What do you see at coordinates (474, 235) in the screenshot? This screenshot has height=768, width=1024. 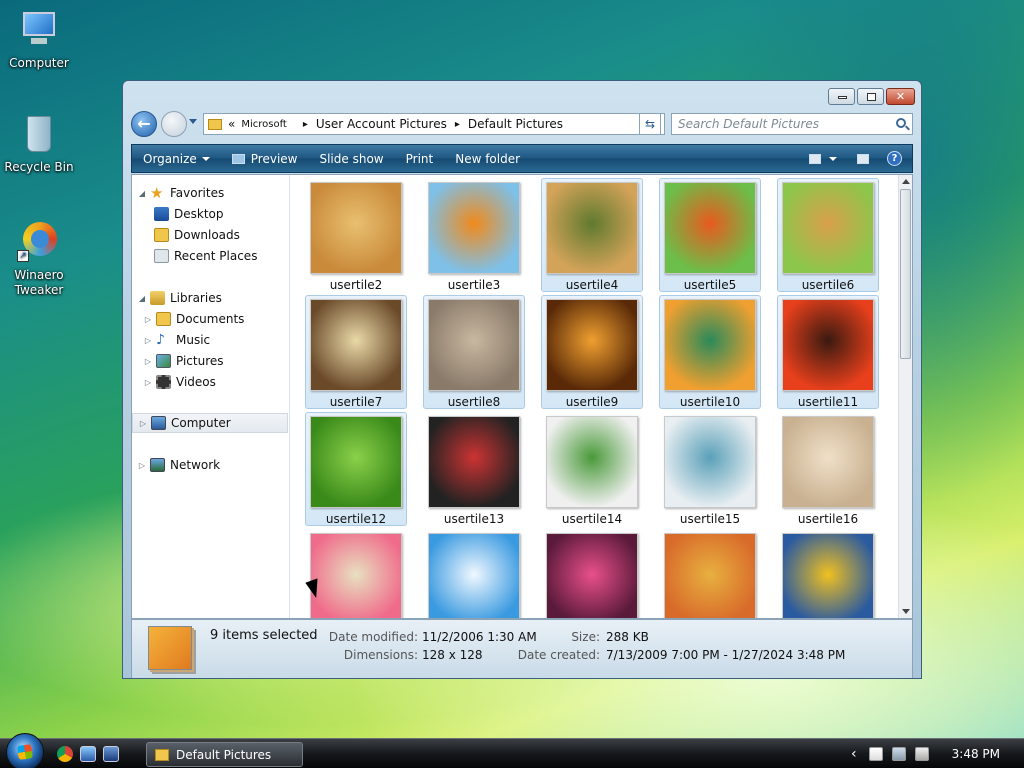 I see `file-item: usertile3` at bounding box center [474, 235].